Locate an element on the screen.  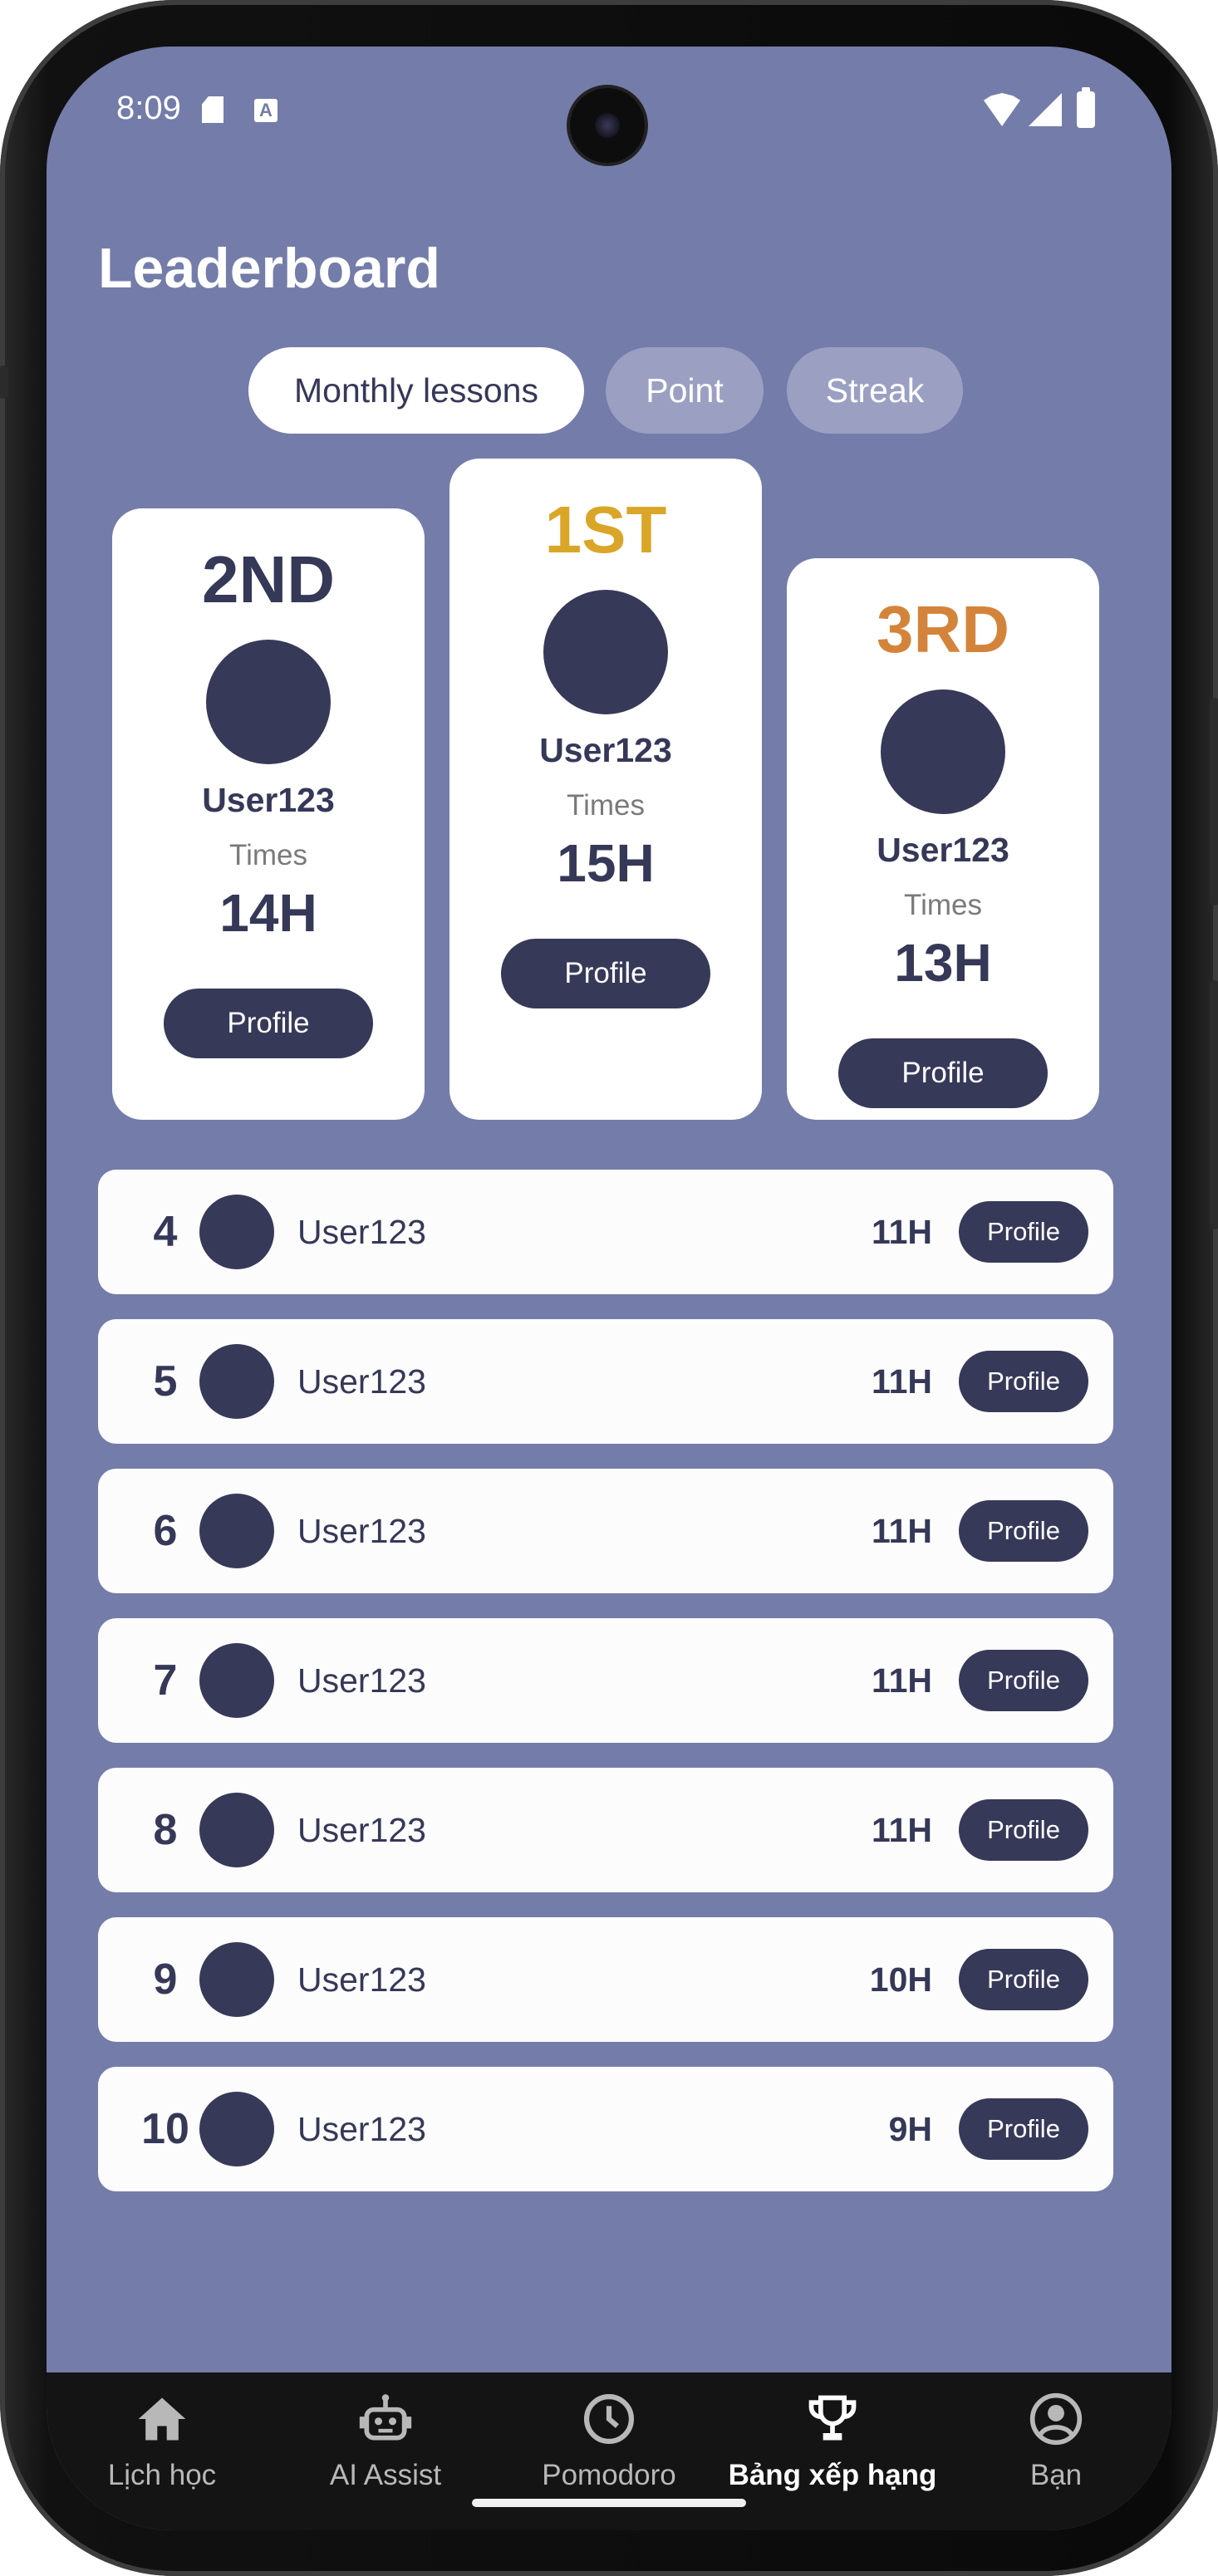
podium-rank: 3RD is located at coordinates (943, 629).